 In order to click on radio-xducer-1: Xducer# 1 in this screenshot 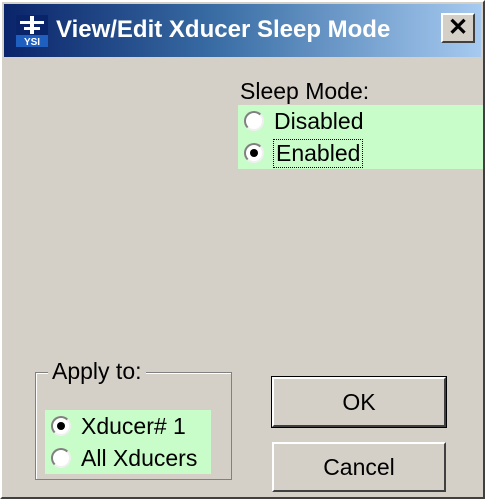, I will do `click(118, 426)`.